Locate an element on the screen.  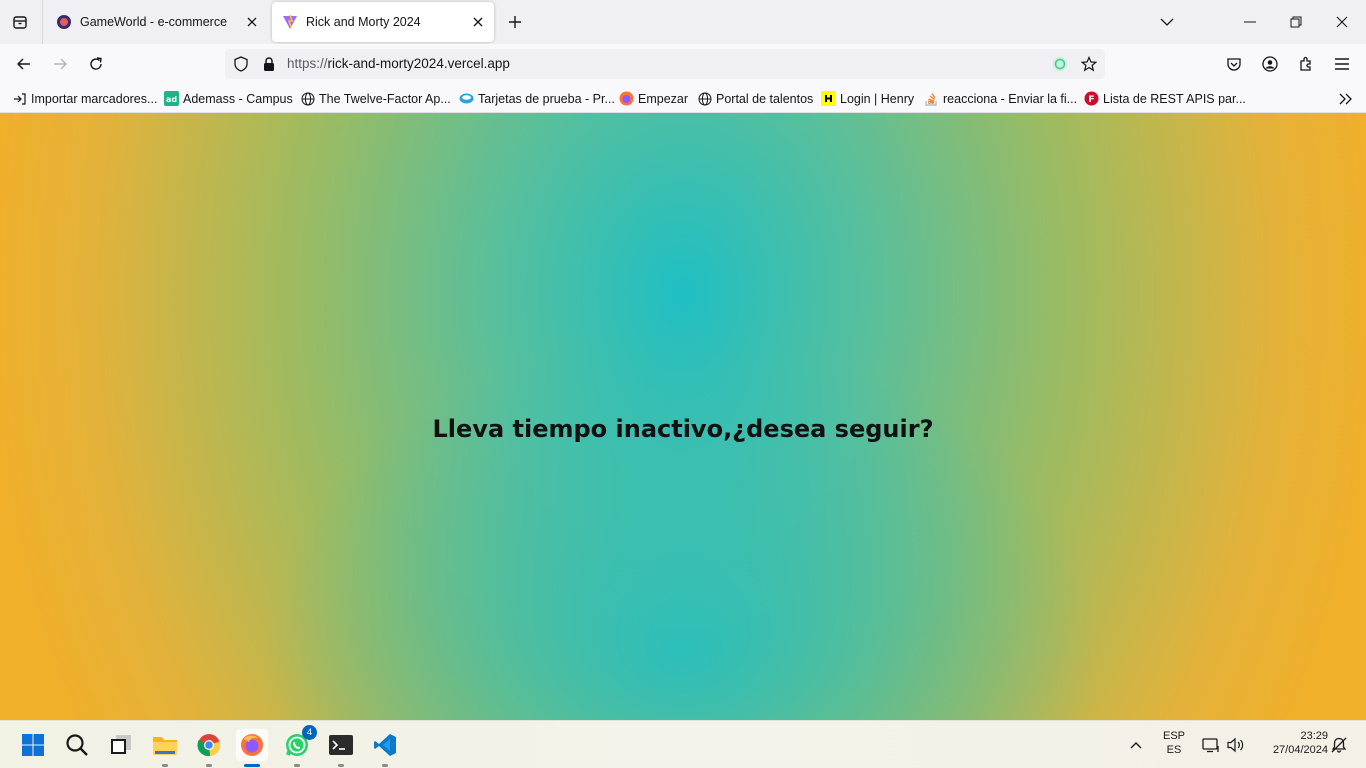
bookmark-label: Login | Henry is located at coordinates (877, 98).